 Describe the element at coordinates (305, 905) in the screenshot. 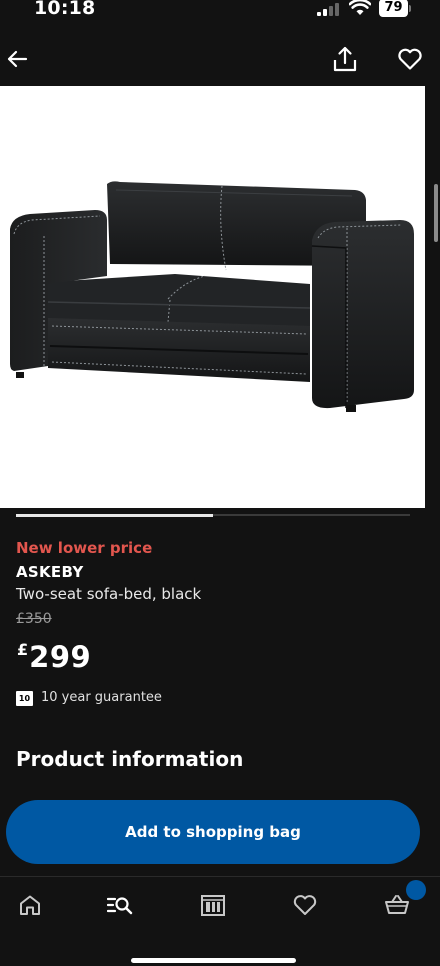

I see `favourites-heart-icon` at that location.